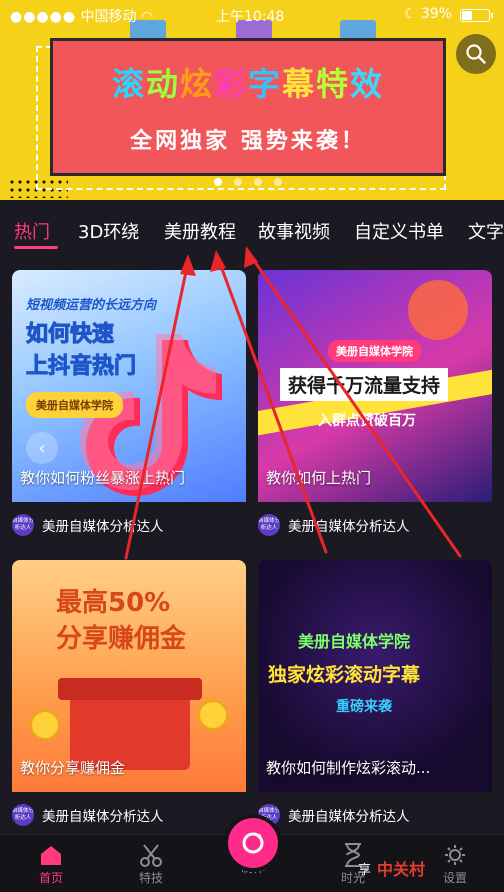  I want to click on card-overlay-text: 最高50%, so click(113, 603).